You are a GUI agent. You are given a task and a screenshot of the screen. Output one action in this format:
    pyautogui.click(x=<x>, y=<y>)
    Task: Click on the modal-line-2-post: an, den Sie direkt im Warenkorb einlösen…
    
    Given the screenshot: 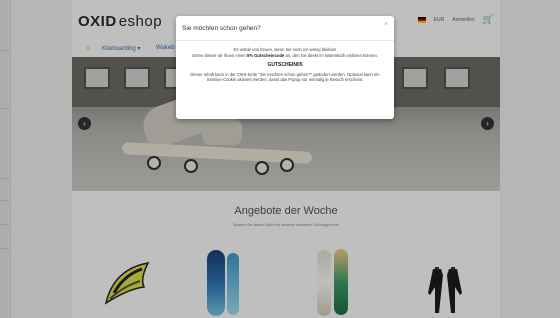 What is the action you would take?
    pyautogui.click(x=332, y=55)
    